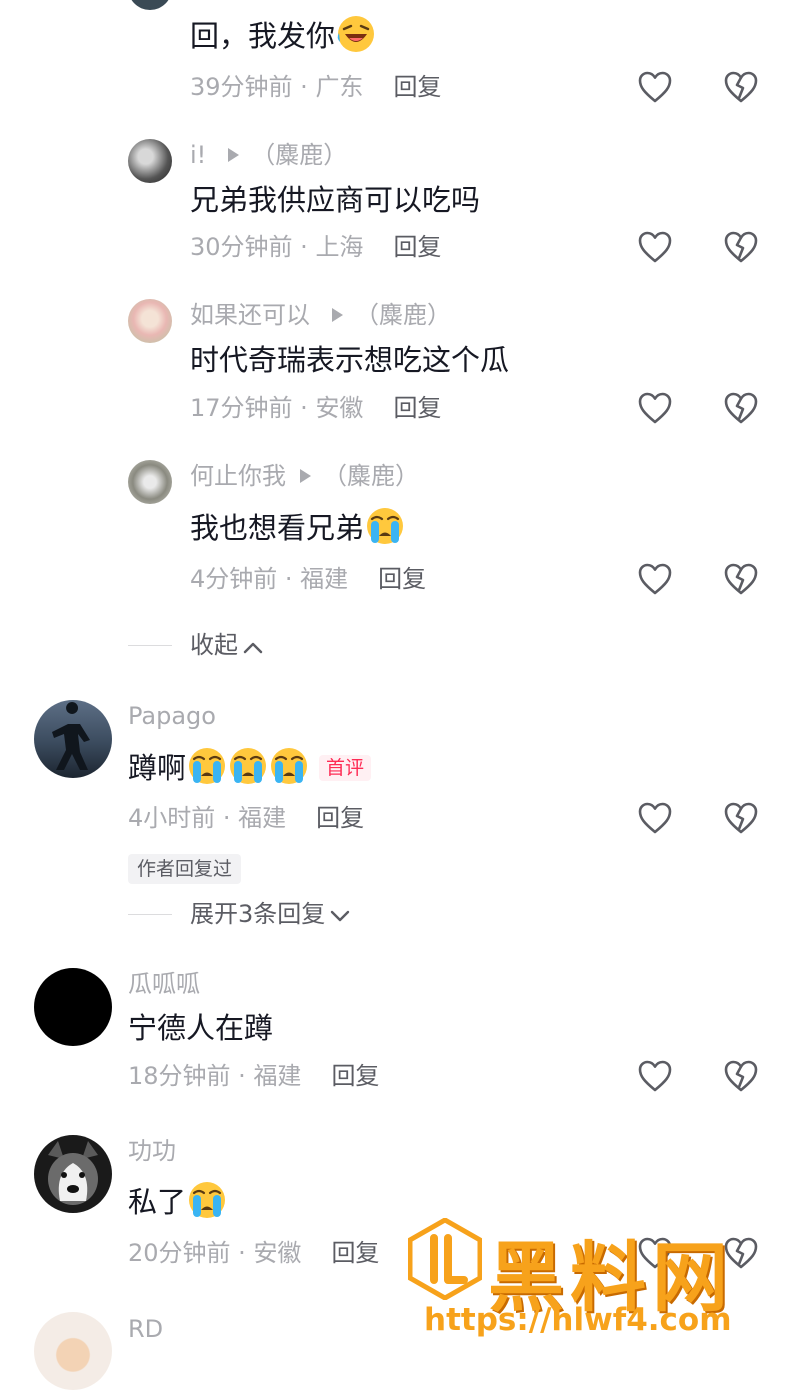 The width and height of the screenshot is (800, 1390). What do you see at coordinates (145, 1329) in the screenshot?
I see `comment-username: RD` at bounding box center [145, 1329].